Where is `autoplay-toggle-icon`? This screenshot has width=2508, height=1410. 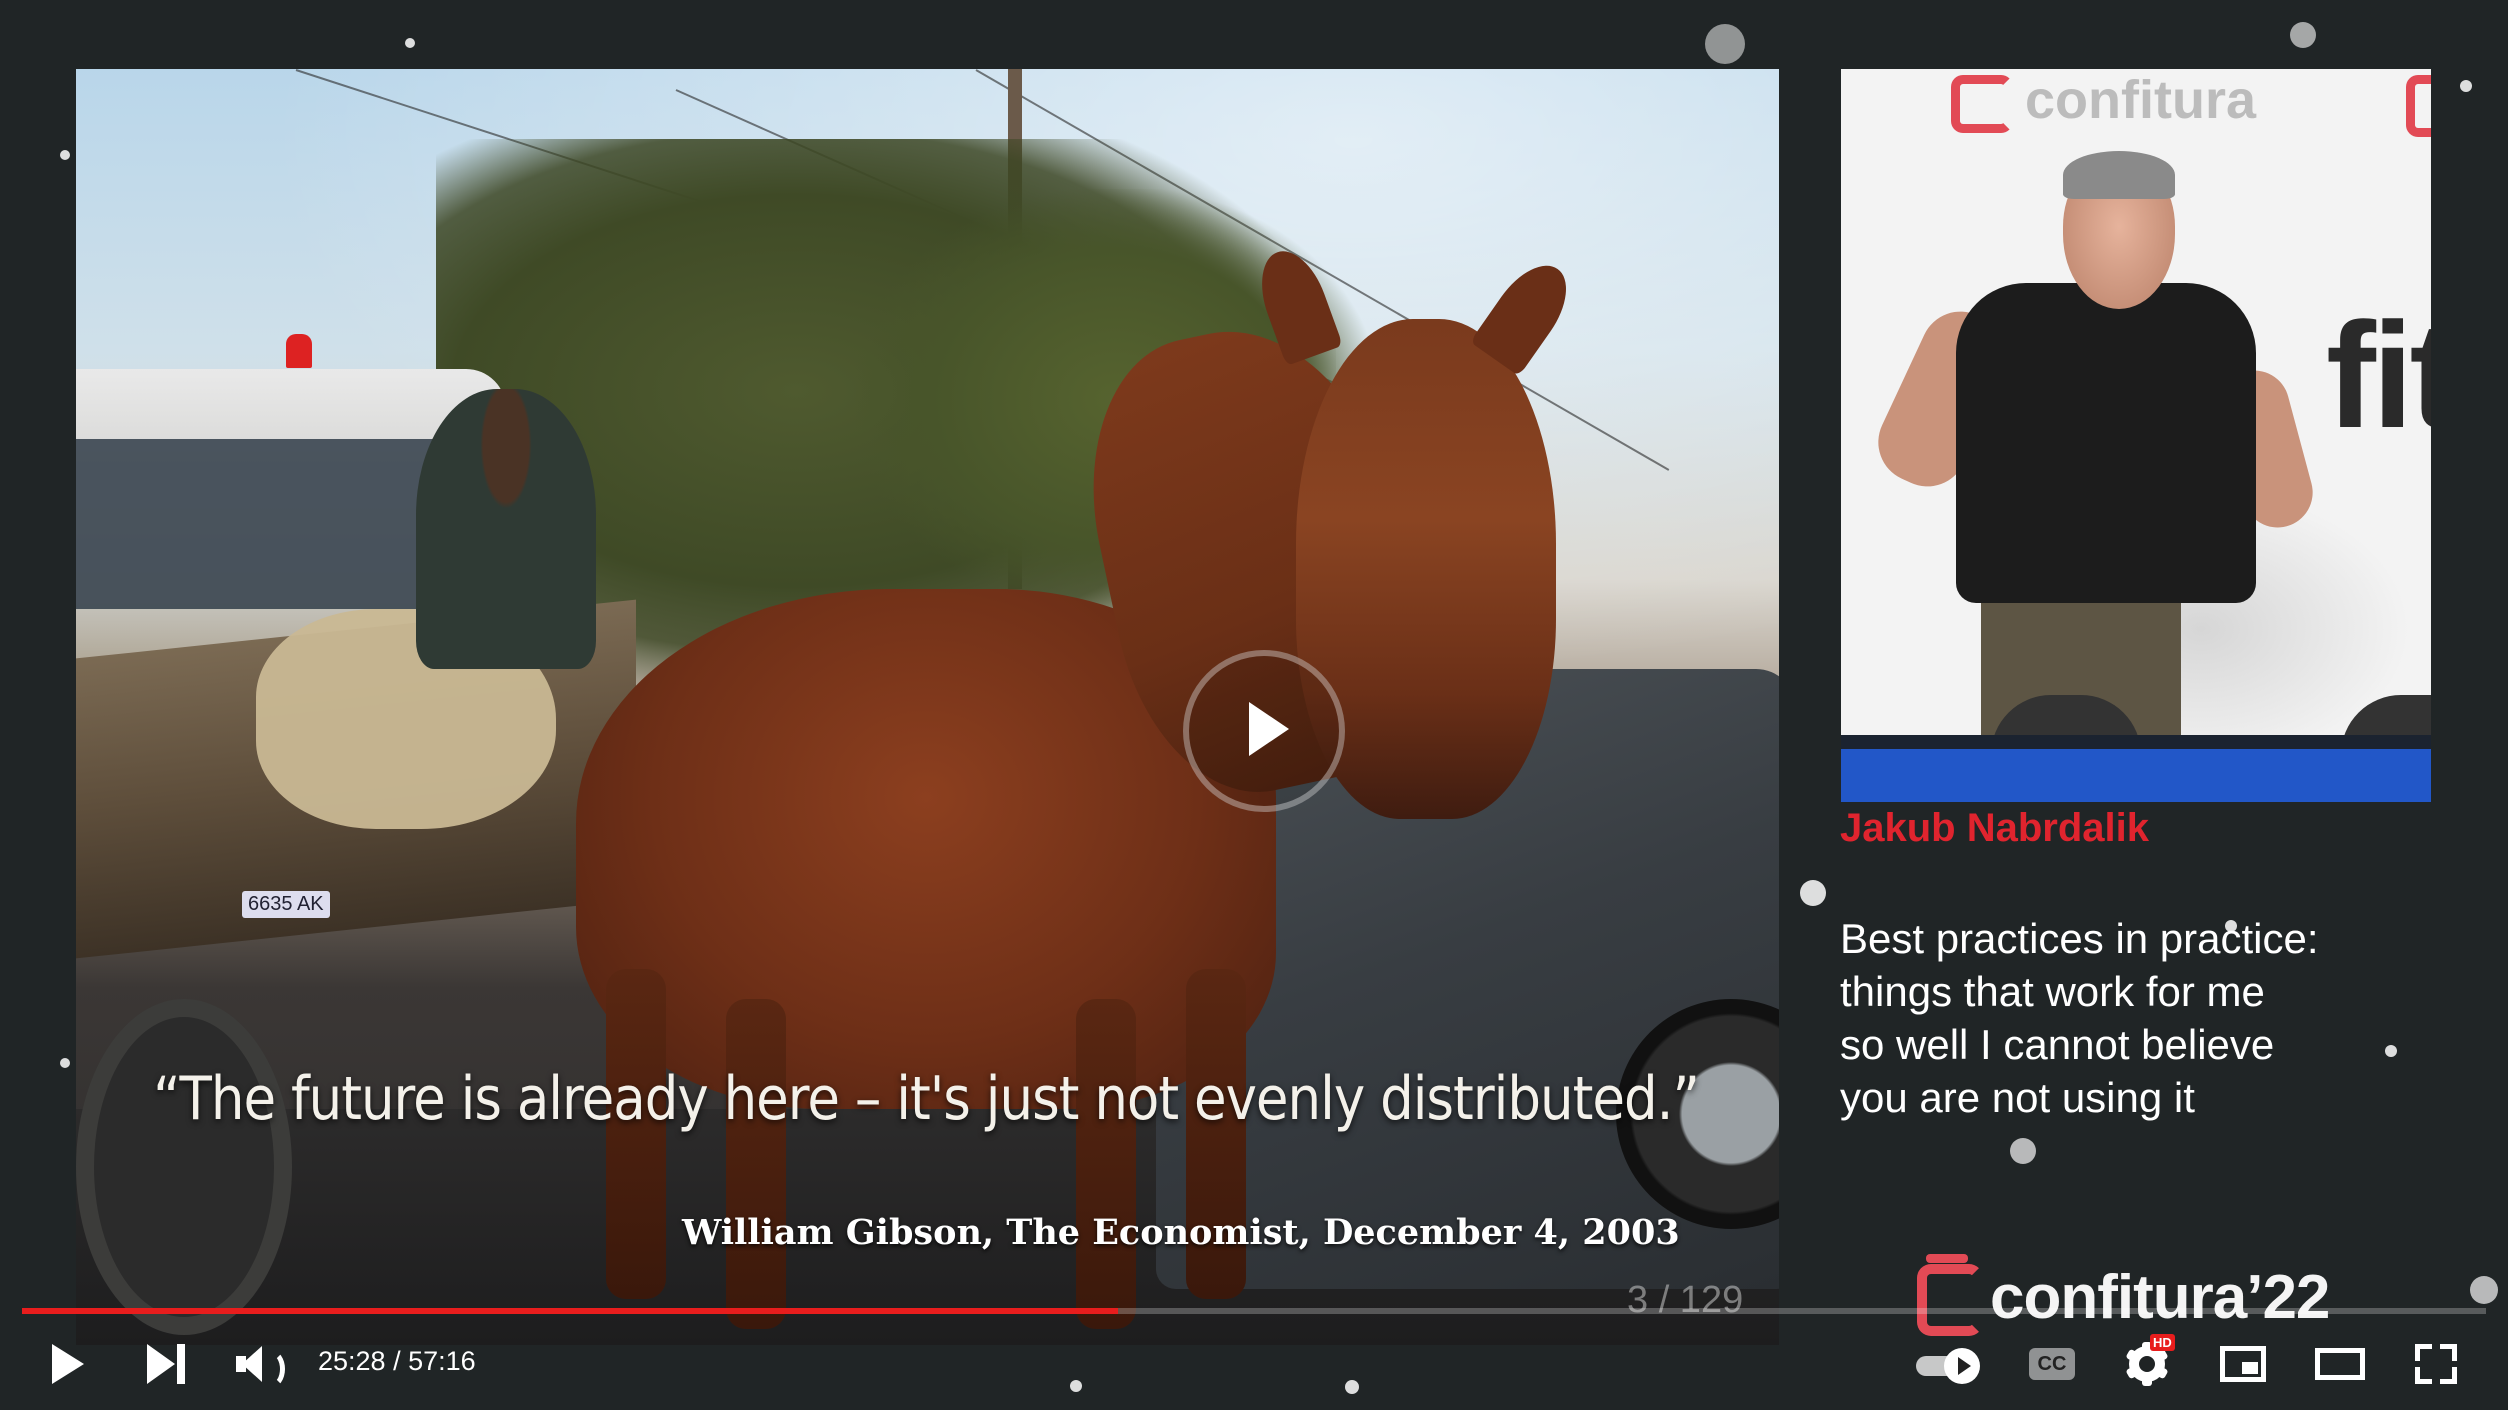 autoplay-toggle-icon is located at coordinates (1951, 1366).